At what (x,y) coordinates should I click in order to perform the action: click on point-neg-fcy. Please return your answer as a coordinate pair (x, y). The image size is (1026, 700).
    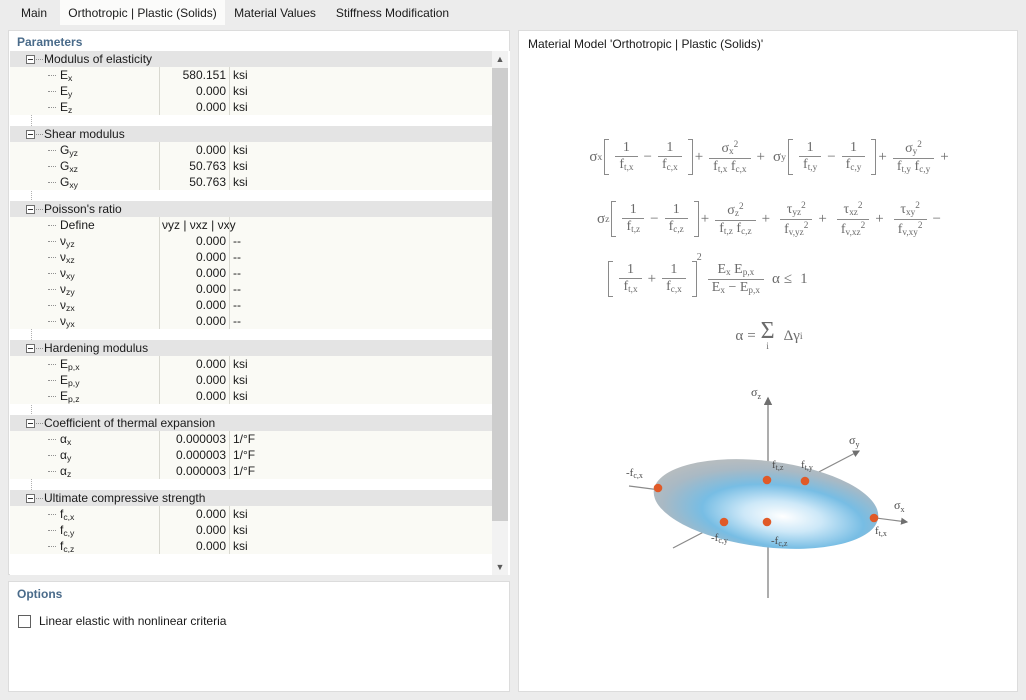
    Looking at the image, I should click on (724, 522).